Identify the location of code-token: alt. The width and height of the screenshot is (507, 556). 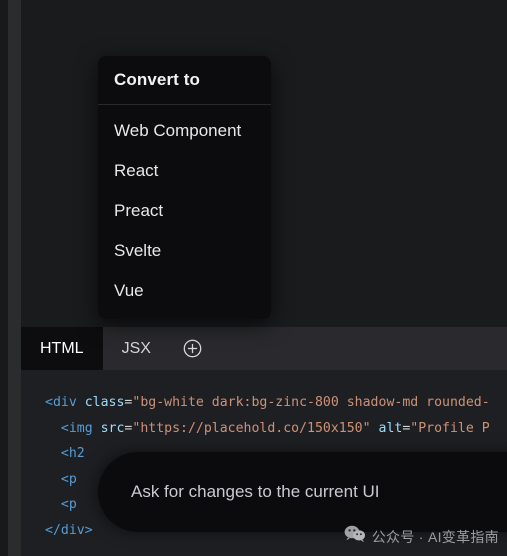
(390, 428).